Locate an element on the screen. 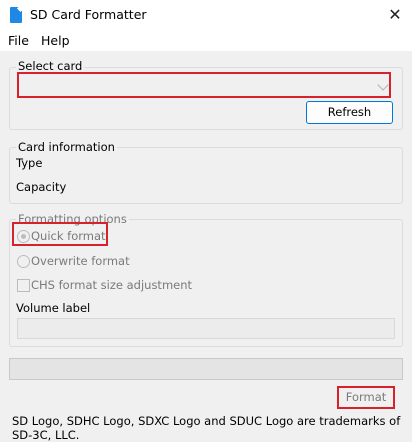  chs-adjustment-checkbox is located at coordinates (23, 285).